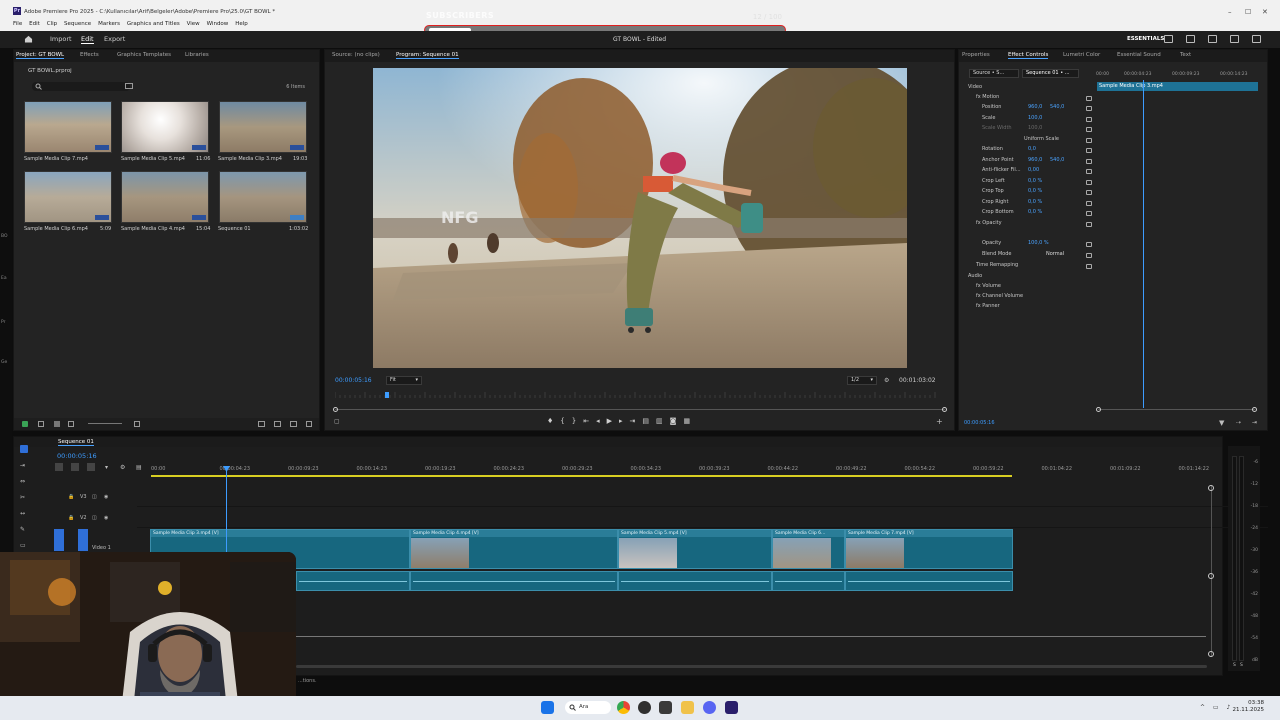 This screenshot has height=720, width=1280. Describe the element at coordinates (1216, 707) in the screenshot. I see `tray-icons: ^ ▭ ♪` at that location.